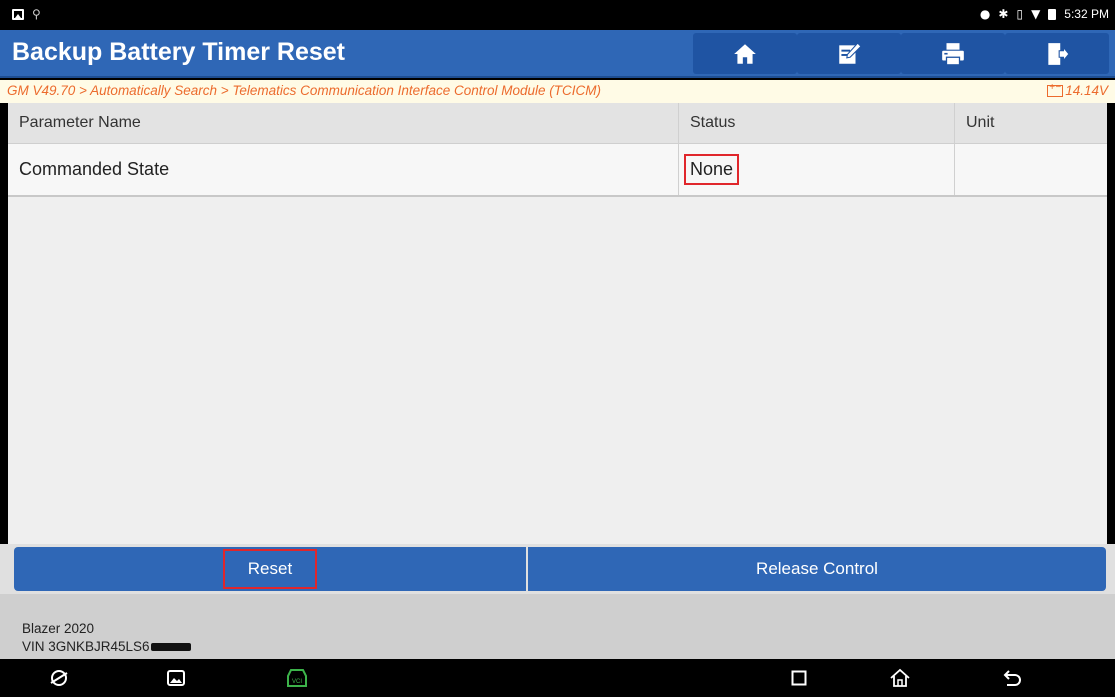  What do you see at coordinates (1020, 14) in the screenshot?
I see `vibrate-icon: ▯` at bounding box center [1020, 14].